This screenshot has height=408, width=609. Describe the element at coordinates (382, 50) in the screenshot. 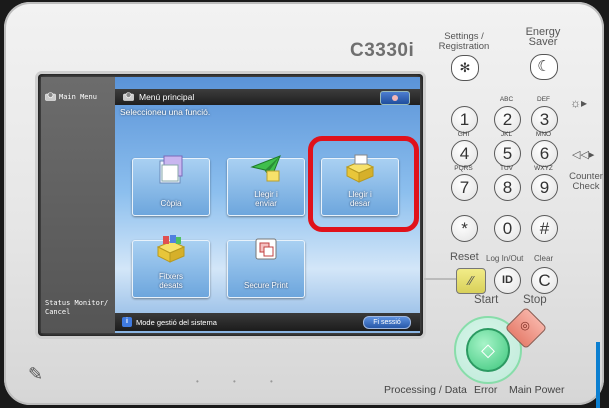

I see `model-name: C3330i` at that location.